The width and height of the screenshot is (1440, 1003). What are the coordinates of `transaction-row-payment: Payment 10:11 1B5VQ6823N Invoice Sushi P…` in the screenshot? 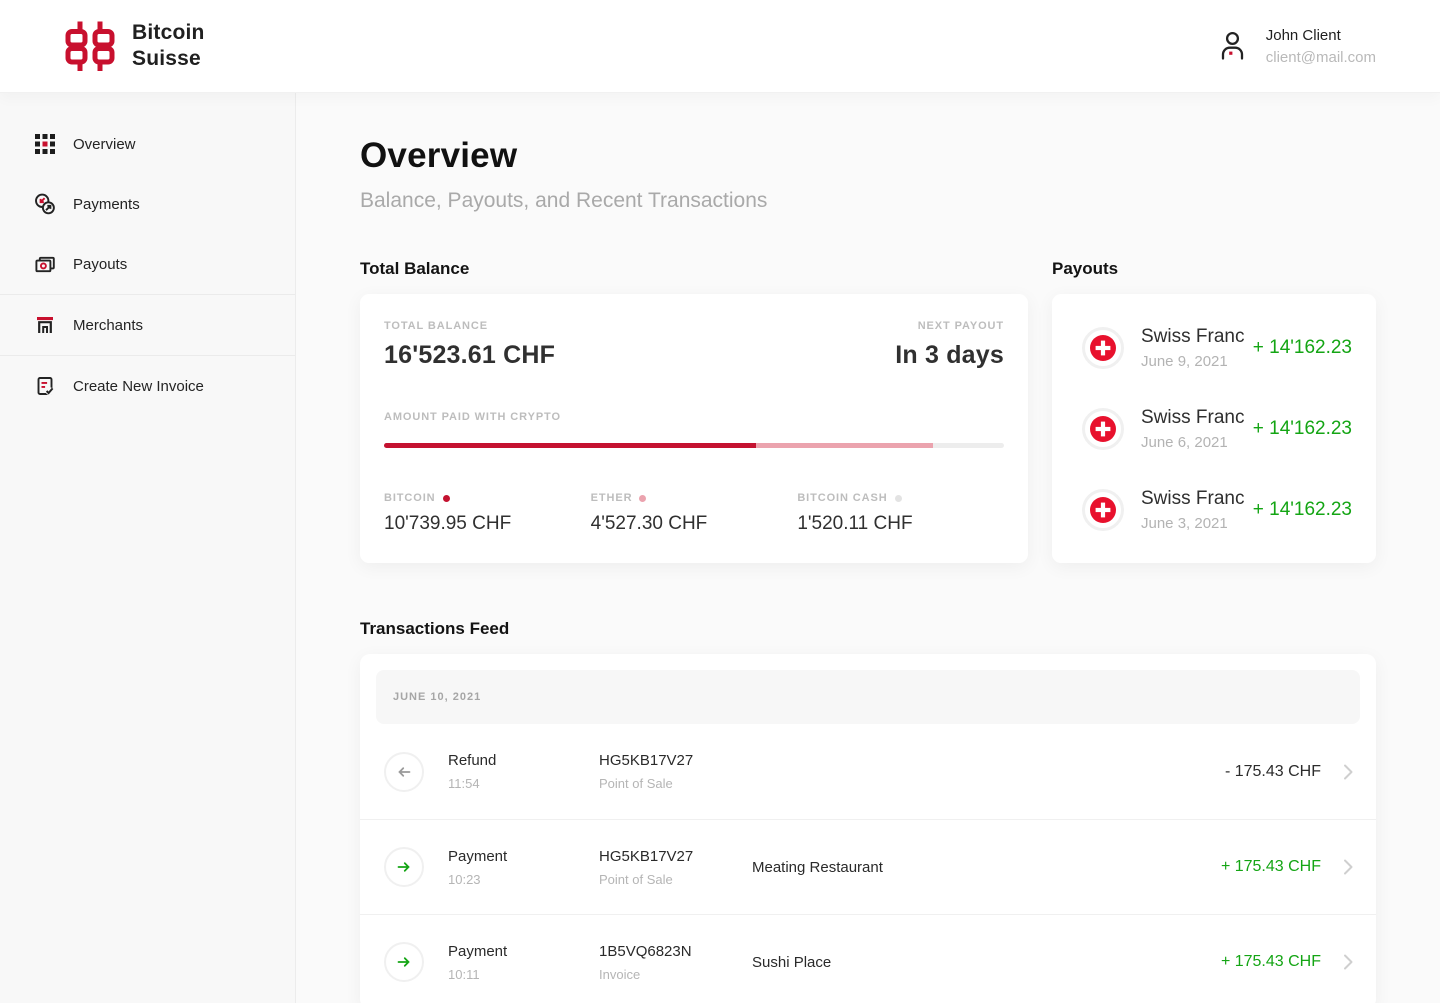 It's located at (868, 958).